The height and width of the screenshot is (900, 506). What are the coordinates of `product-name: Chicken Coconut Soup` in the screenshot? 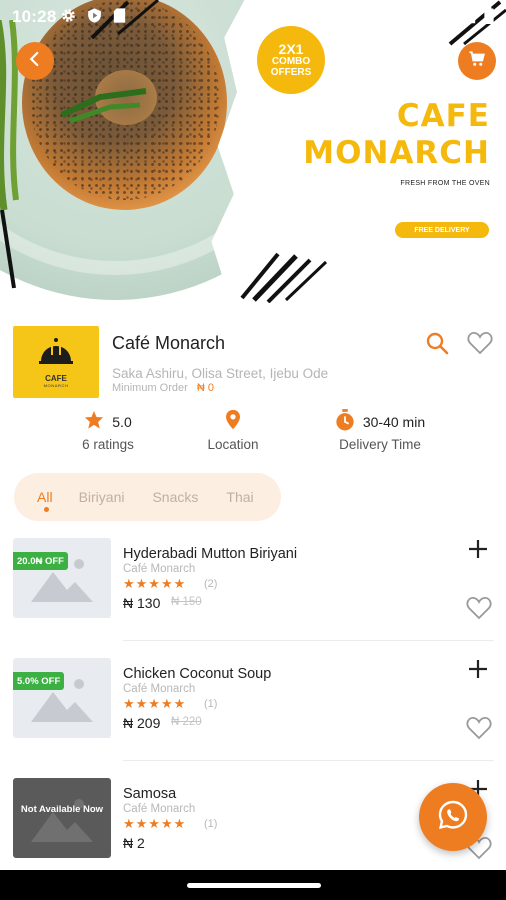 It's located at (197, 674).